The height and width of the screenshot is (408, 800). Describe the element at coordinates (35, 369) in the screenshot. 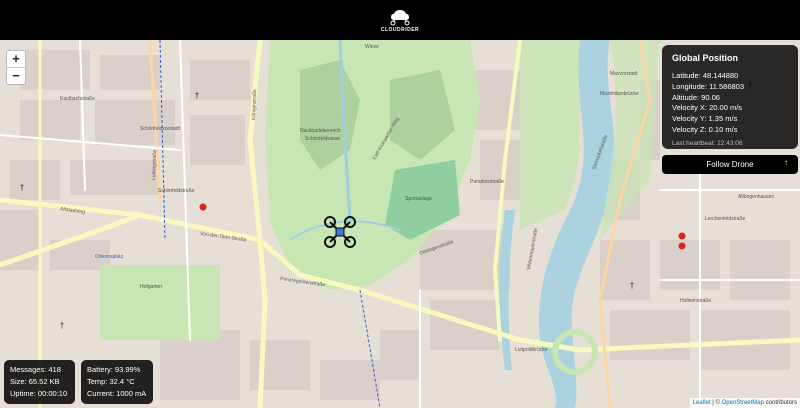

I see `messages-count: Messages: 418` at that location.